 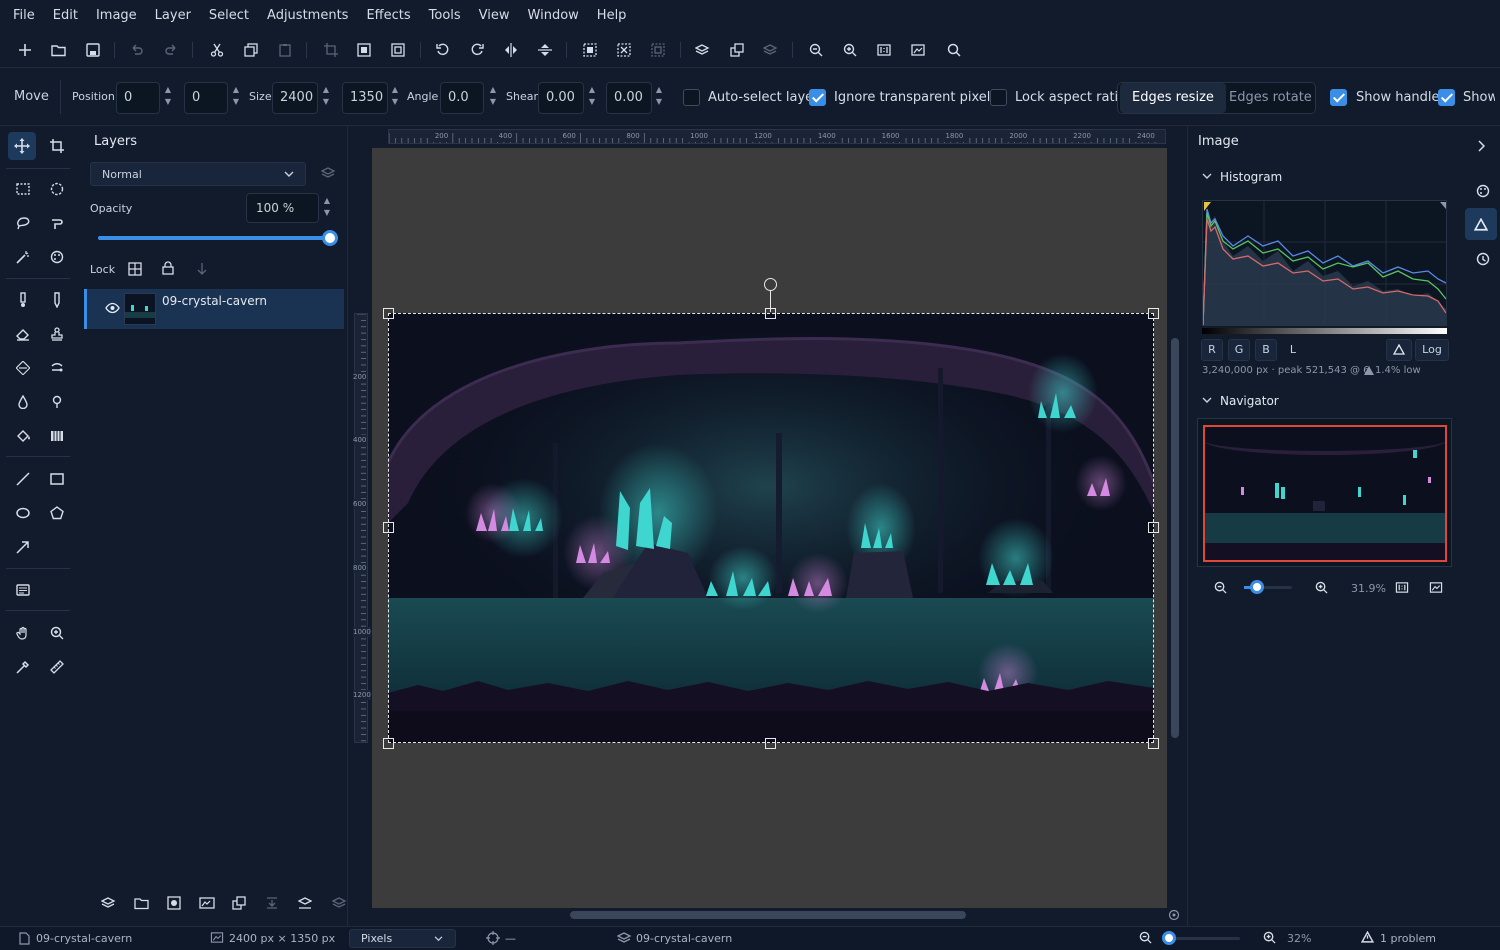 I want to click on merge-down-icon, so click(x=272, y=903).